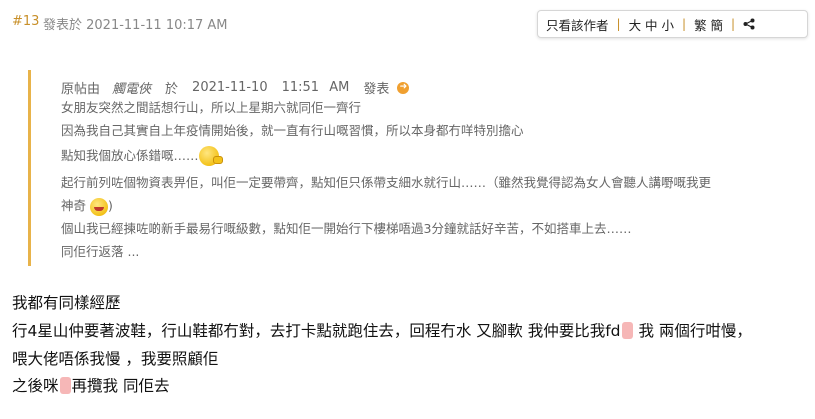 The height and width of the screenshot is (419, 815). What do you see at coordinates (210, 156) in the screenshot?
I see `thinking-emoji-icon` at bounding box center [210, 156].